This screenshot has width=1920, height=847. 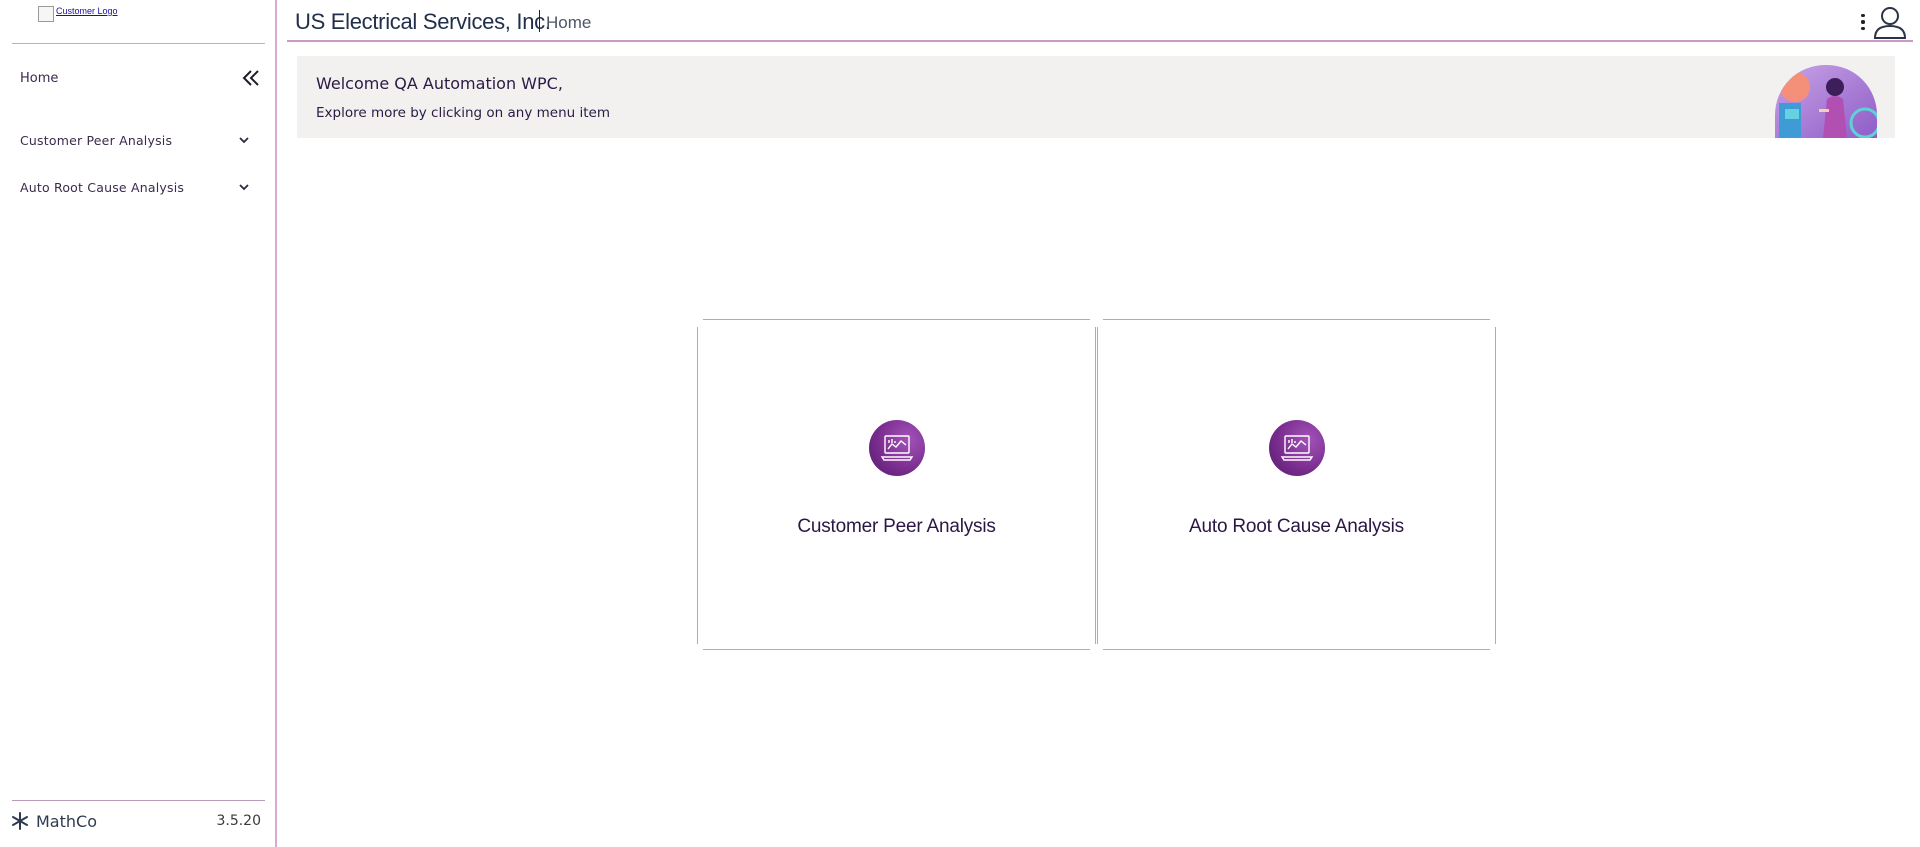 I want to click on brand-logo: MathCo, so click(x=53, y=821).